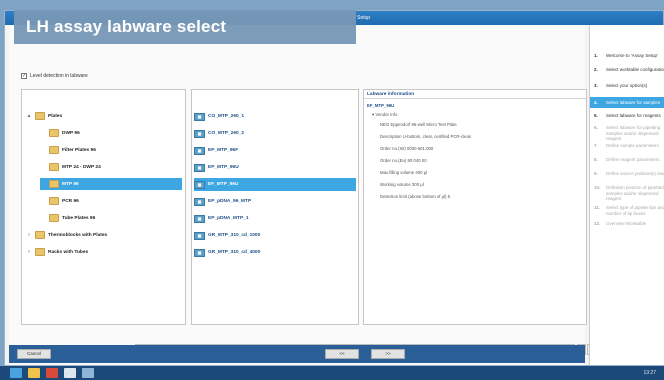  What do you see at coordinates (111, 150) in the screenshot?
I see `tree-item: Filter Plates 96` at bounding box center [111, 150].